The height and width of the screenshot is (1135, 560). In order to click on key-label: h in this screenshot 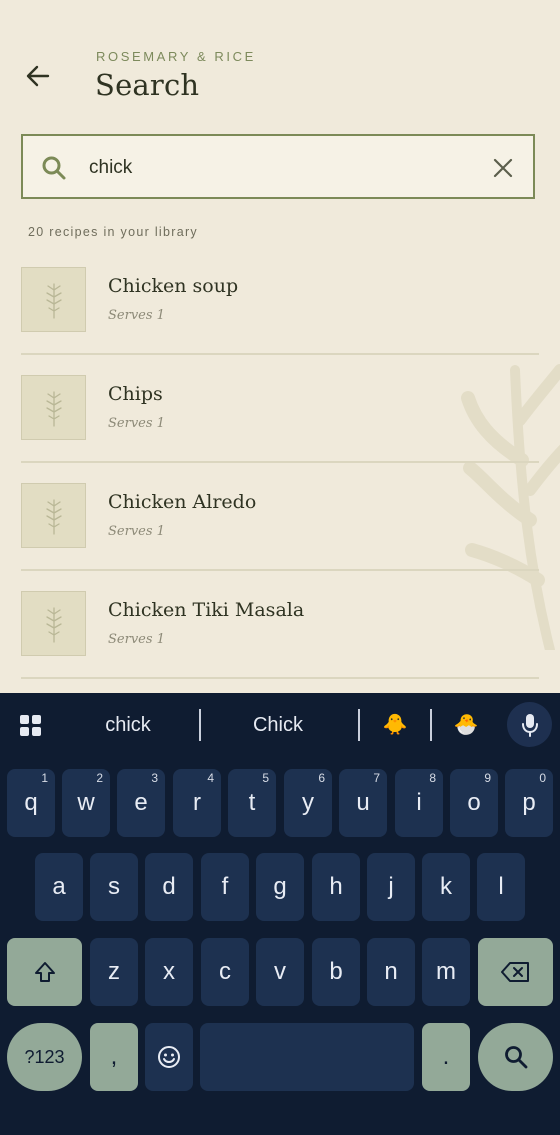, I will do `click(336, 886)`.